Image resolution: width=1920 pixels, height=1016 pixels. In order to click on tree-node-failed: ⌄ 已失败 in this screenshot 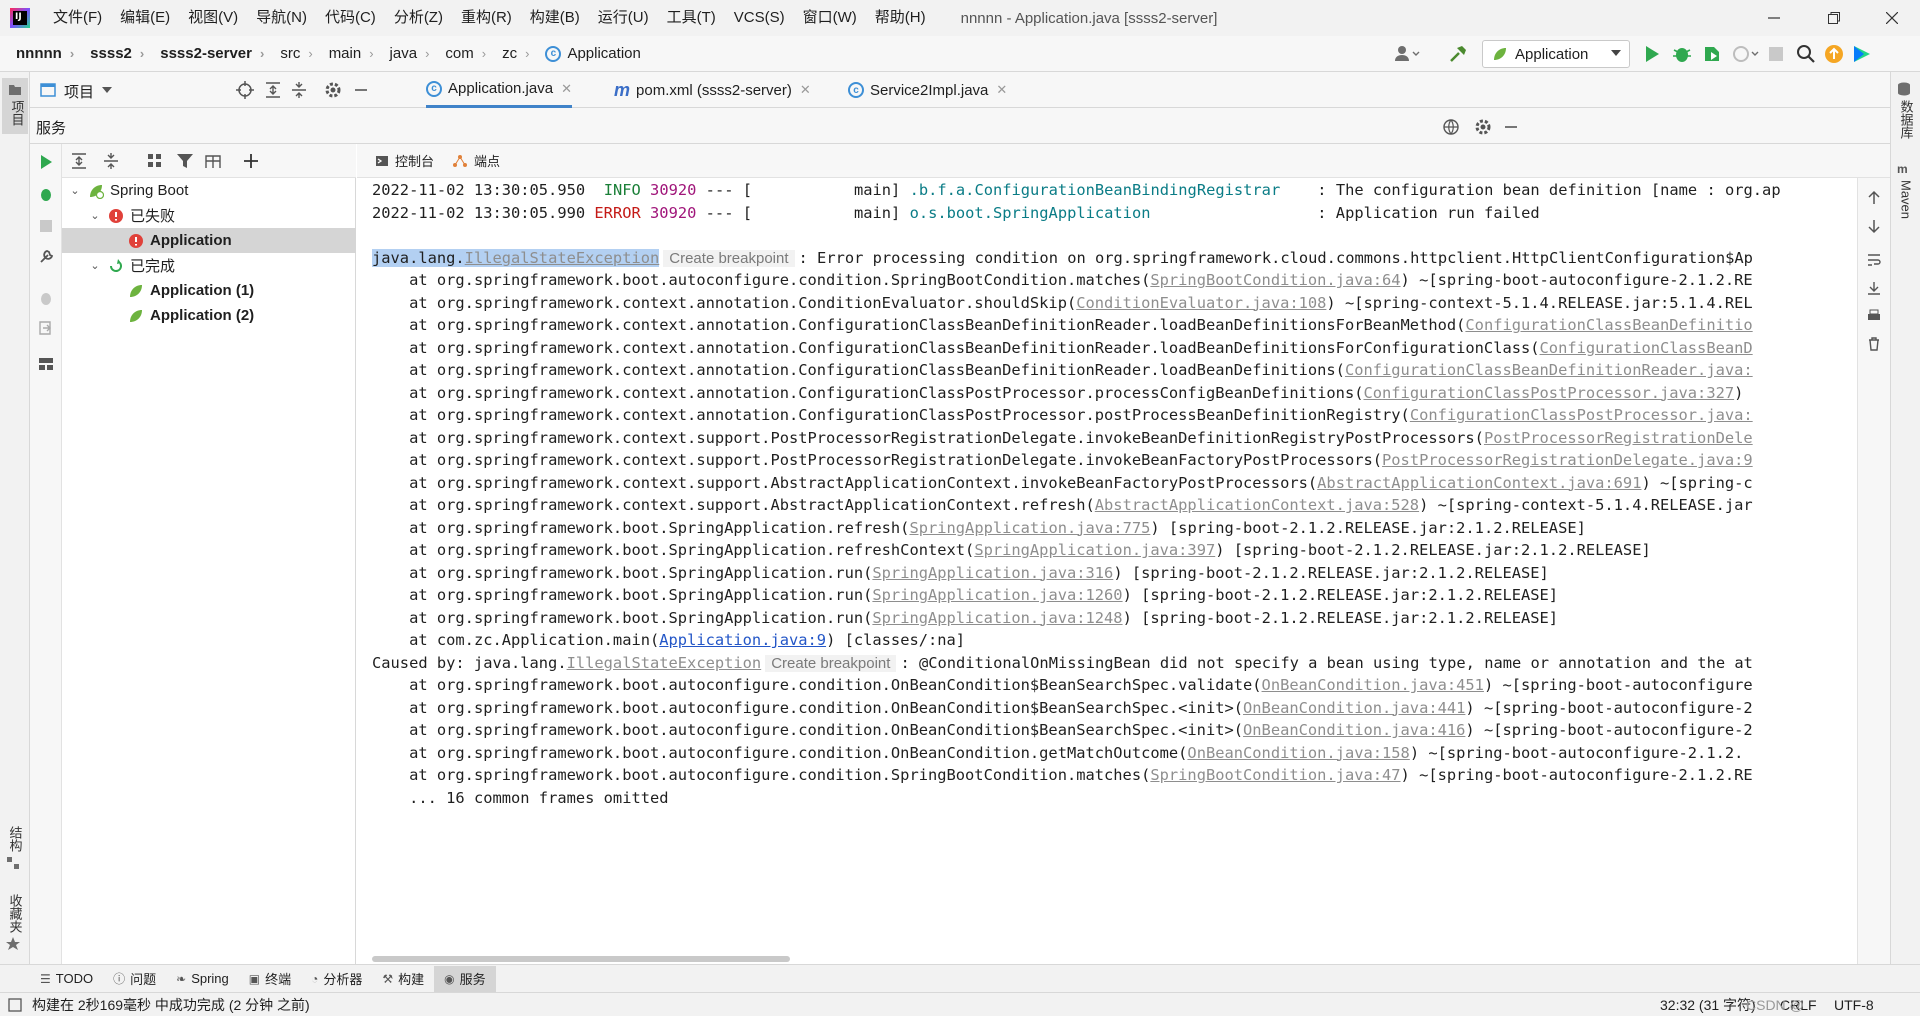, I will do `click(209, 215)`.